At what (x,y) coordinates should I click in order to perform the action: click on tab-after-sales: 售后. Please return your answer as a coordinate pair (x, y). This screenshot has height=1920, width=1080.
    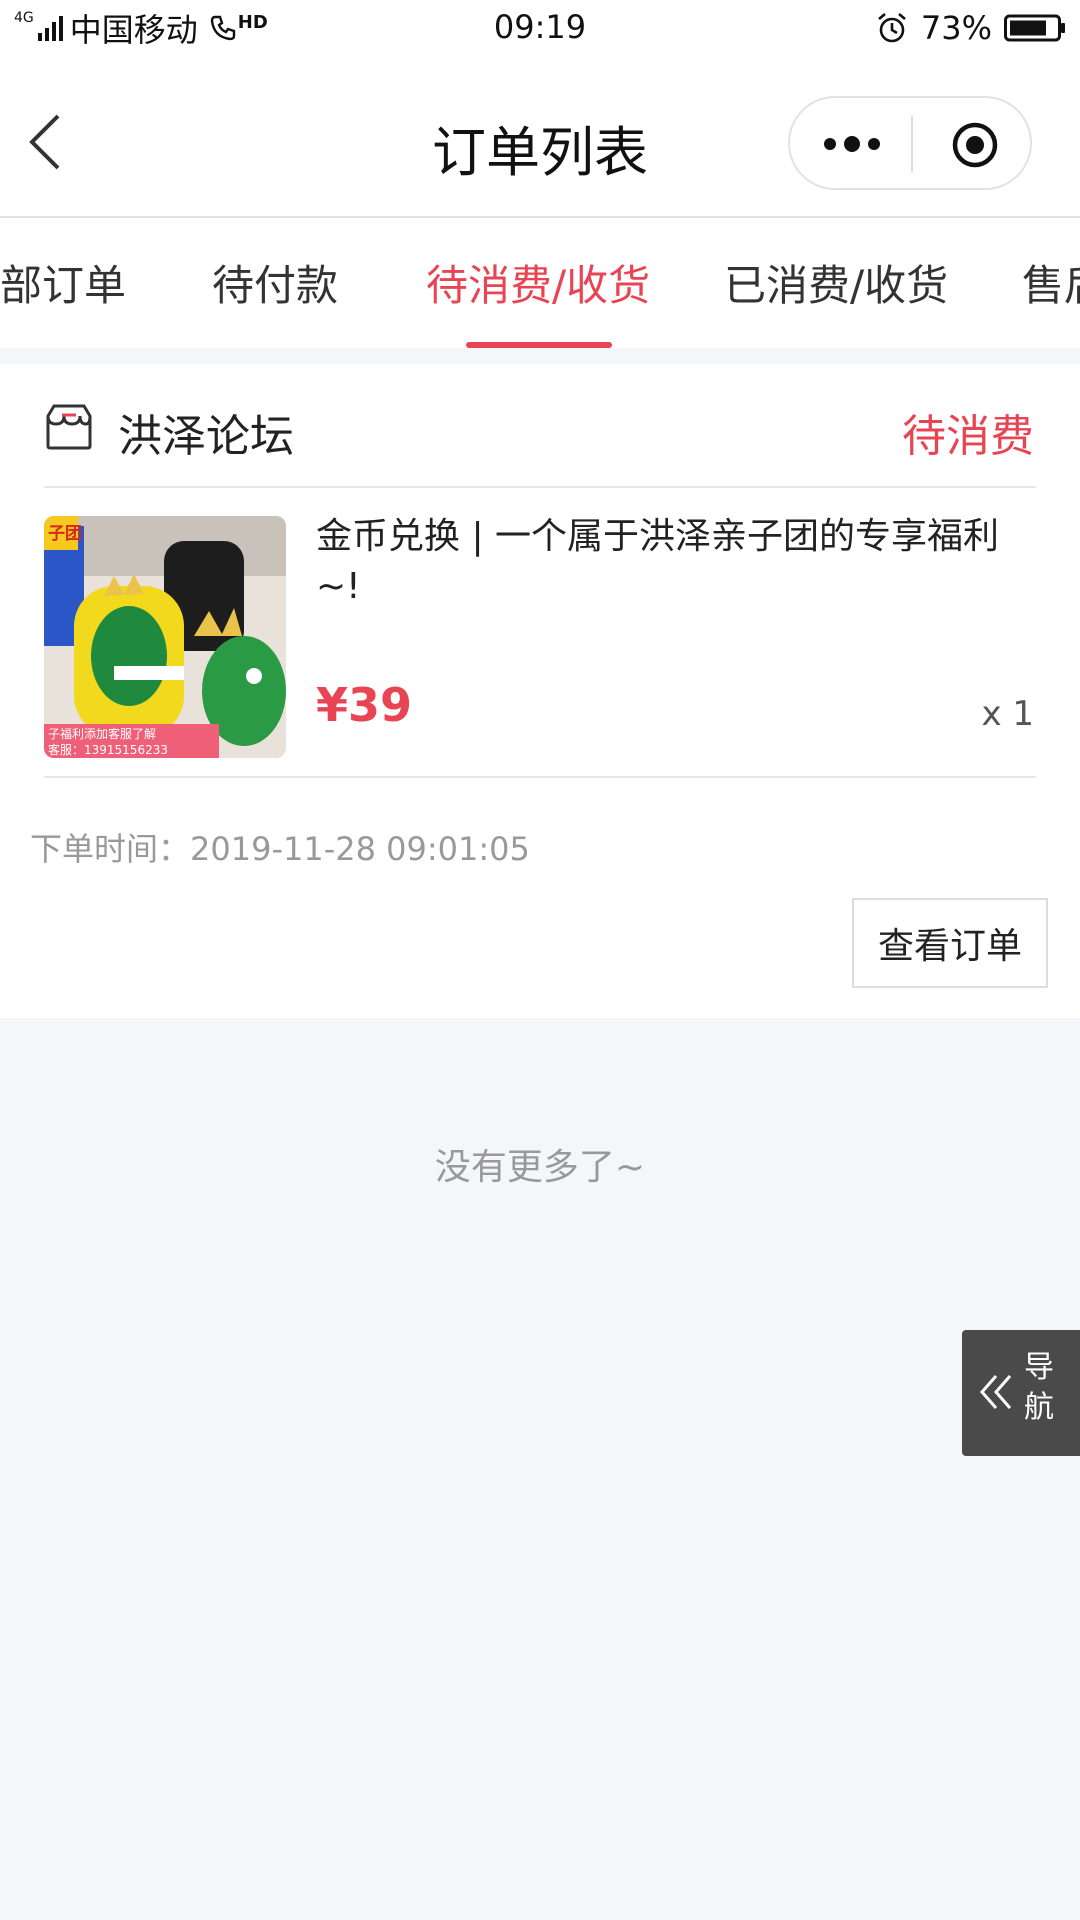
    Looking at the image, I should click on (1051, 282).